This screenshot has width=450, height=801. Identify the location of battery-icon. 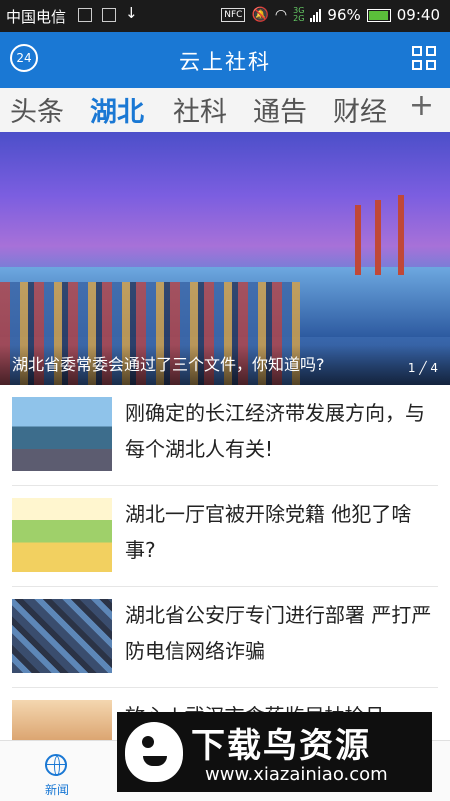
(378, 15).